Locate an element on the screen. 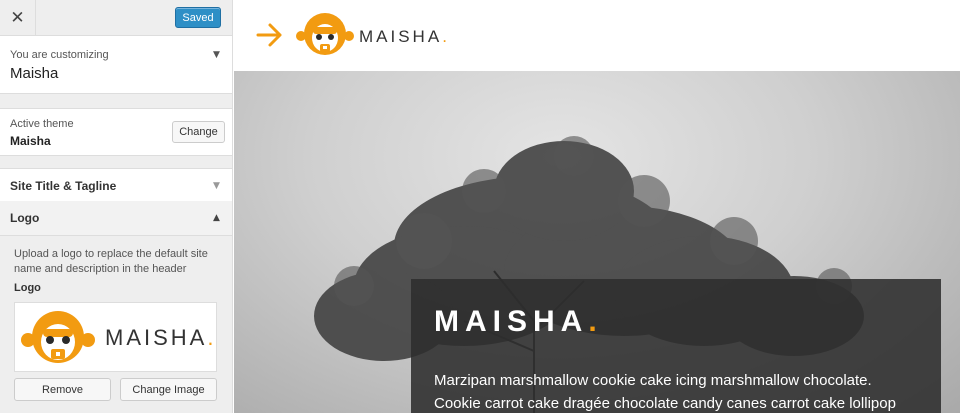 This screenshot has width=960, height=413. customizing-label: You are customizing is located at coordinates (59, 55).